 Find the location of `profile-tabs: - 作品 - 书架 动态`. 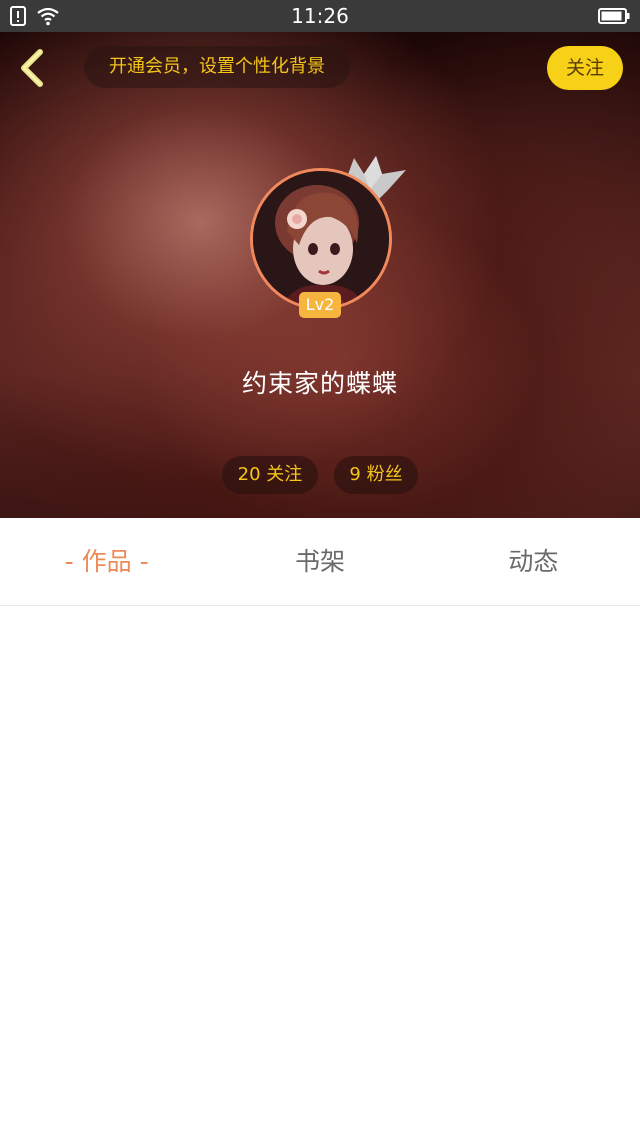

profile-tabs: - 作品 - 书架 动态 is located at coordinates (320, 562).